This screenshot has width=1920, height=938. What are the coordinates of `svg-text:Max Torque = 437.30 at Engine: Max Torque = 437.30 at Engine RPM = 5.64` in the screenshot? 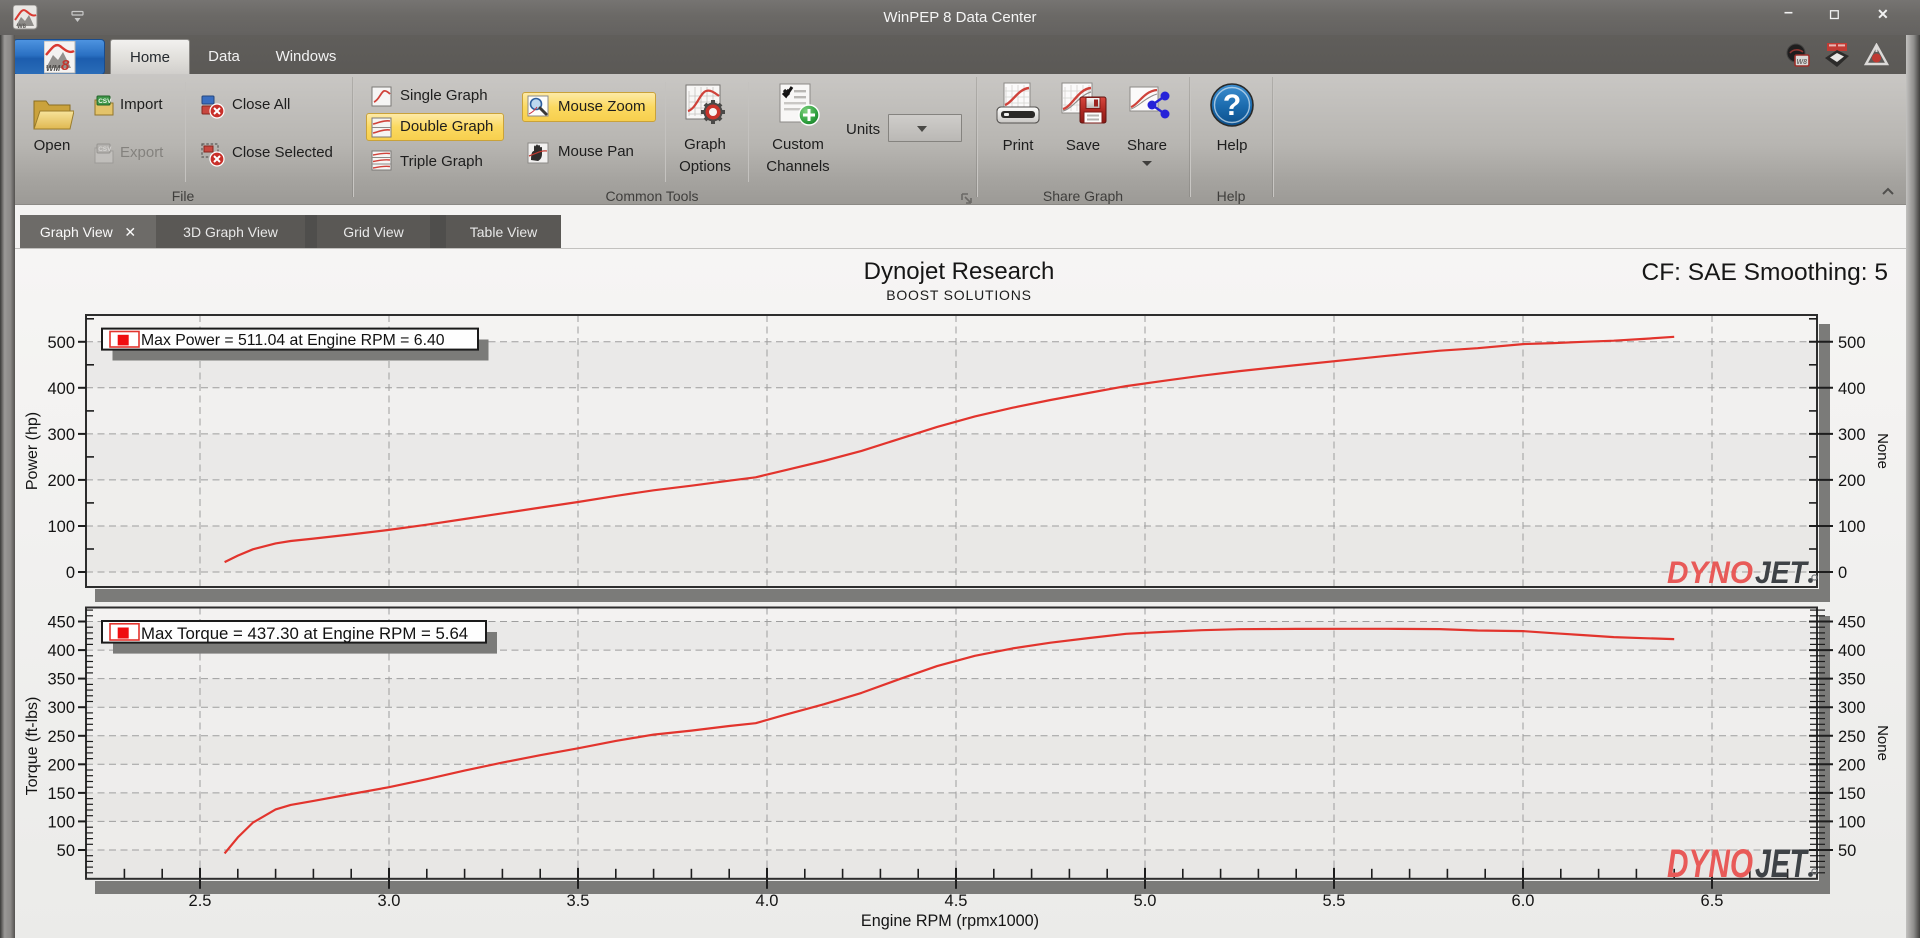 It's located at (304, 633).